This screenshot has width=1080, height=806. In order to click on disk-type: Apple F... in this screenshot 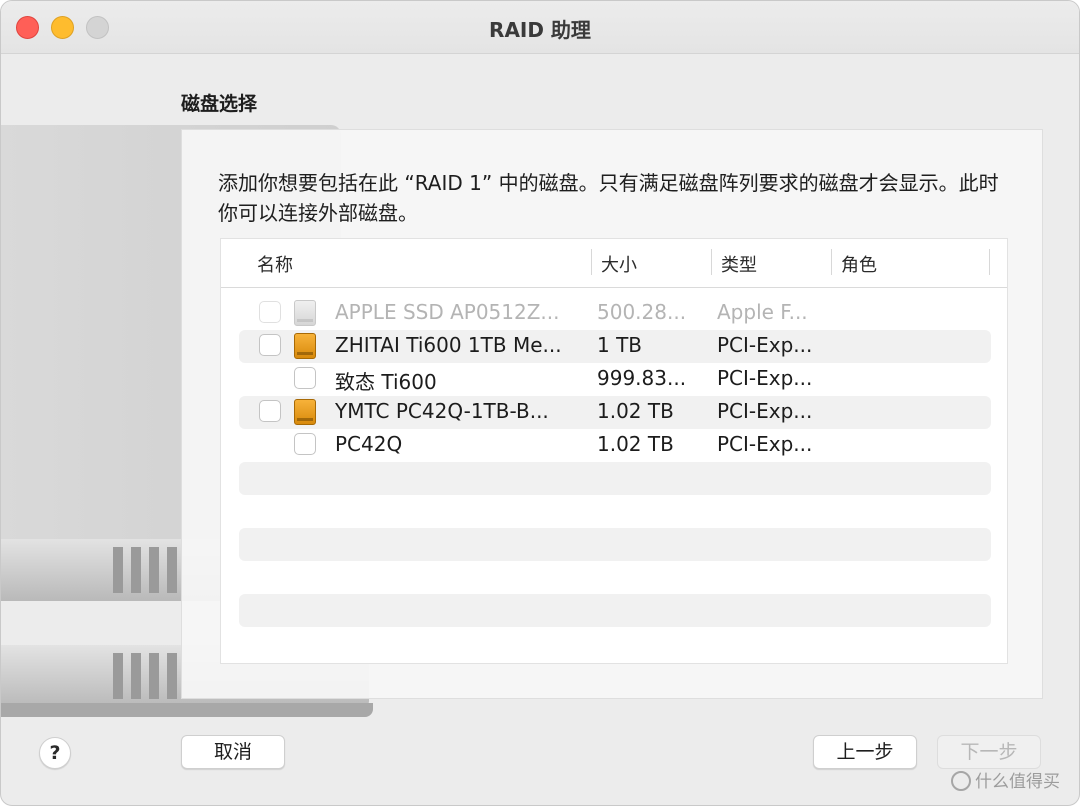, I will do `click(762, 312)`.